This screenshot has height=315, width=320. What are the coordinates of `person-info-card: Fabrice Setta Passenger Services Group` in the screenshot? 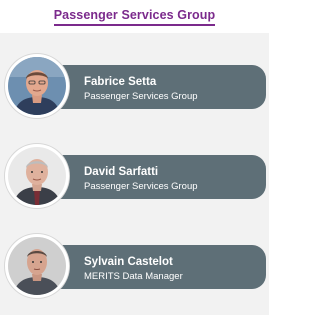 It's located at (150, 87).